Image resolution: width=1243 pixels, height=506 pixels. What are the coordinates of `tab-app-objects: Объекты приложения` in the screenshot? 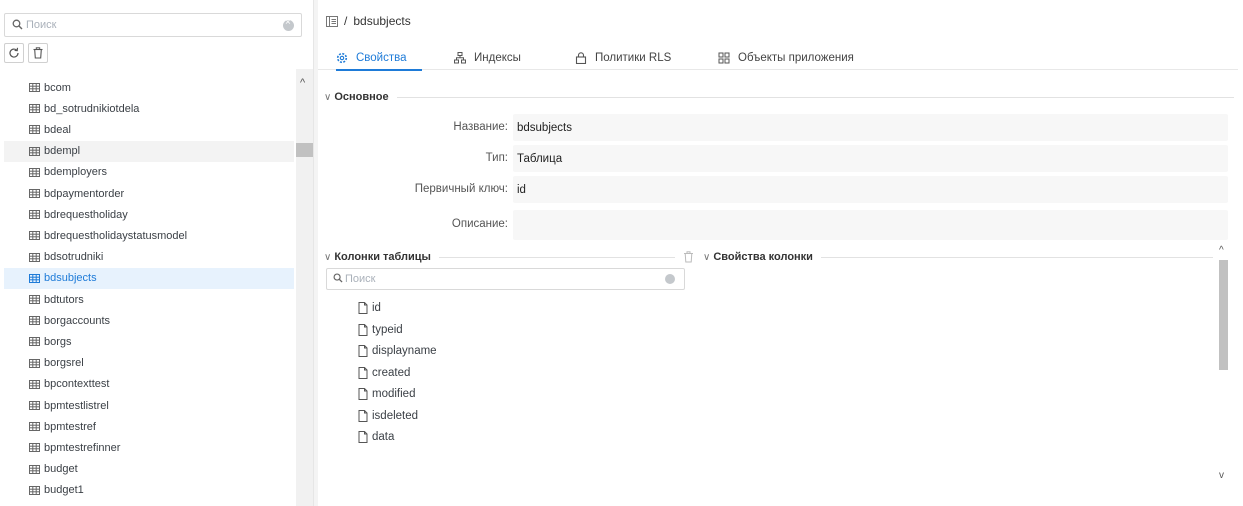 It's located at (786, 58).